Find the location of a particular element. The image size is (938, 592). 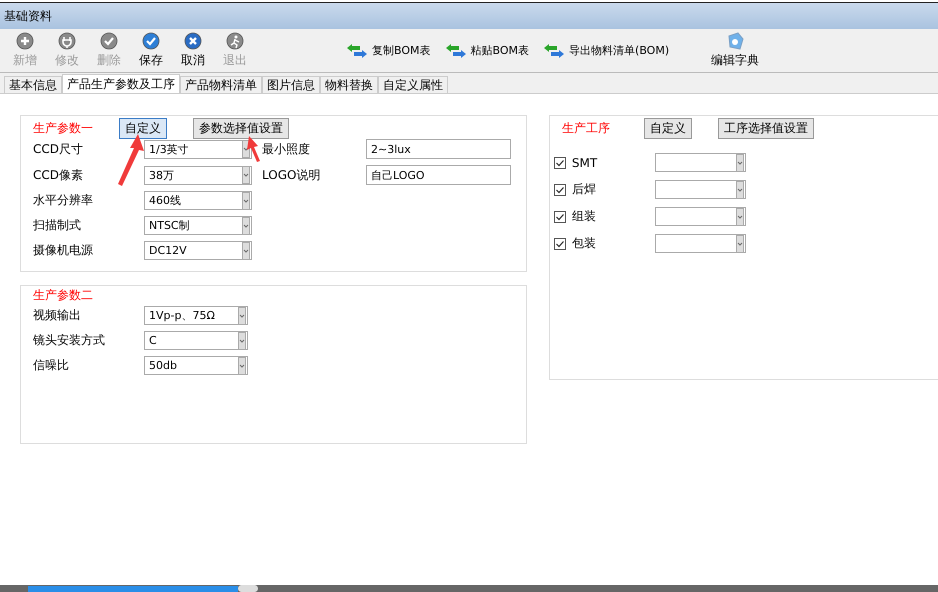

checkbox-label: 组装 is located at coordinates (584, 216).